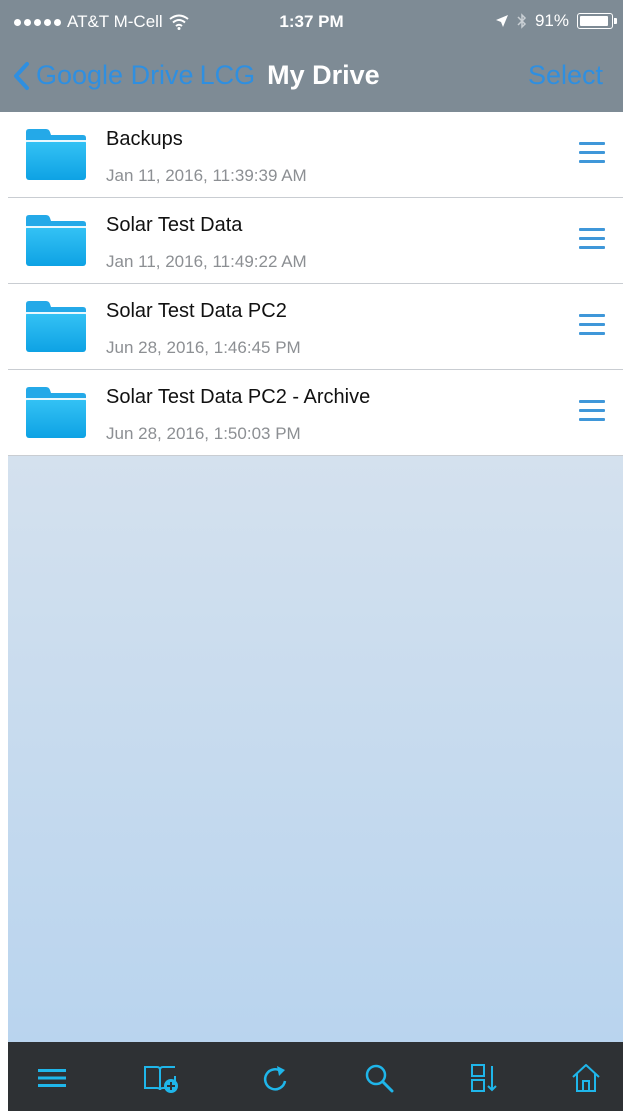 Image resolution: width=623 pixels, height=1111 pixels. Describe the element at coordinates (203, 347) in the screenshot. I see `file-date: Jun 28, 2016, 1:46:45 PM` at that location.